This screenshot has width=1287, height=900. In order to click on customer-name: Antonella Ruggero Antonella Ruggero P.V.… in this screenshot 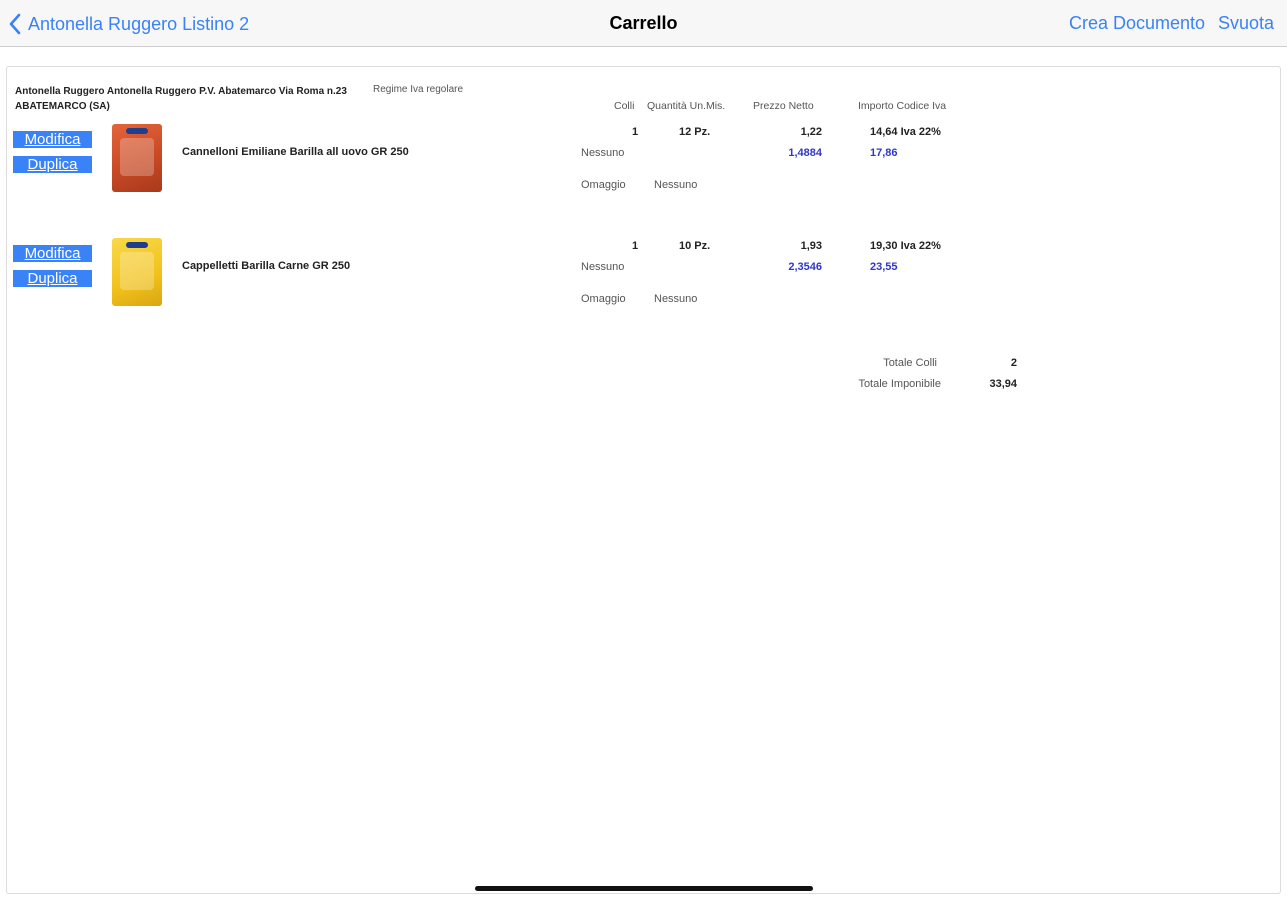, I will do `click(181, 99)`.